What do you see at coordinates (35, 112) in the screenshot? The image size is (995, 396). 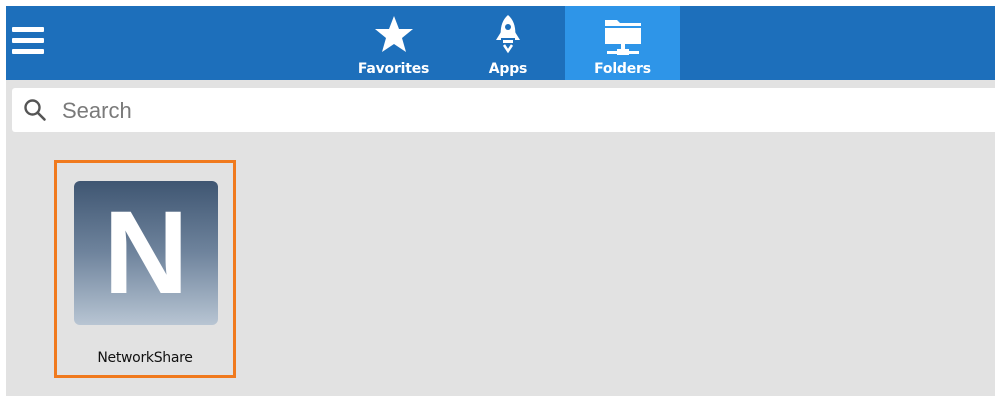 I see `search-icon` at bounding box center [35, 112].